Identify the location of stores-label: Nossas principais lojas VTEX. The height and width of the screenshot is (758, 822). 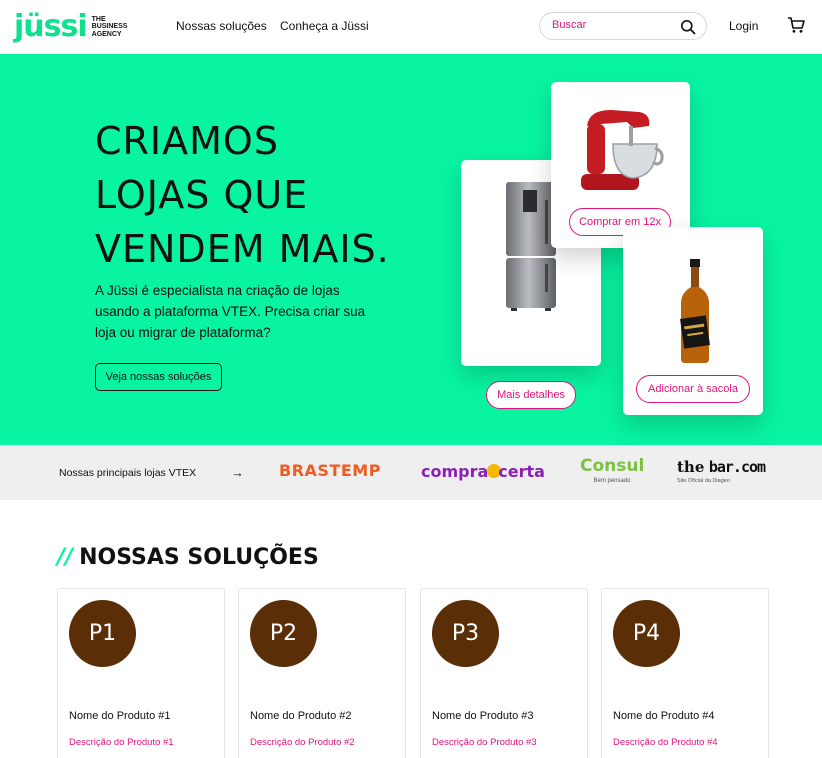
(128, 473).